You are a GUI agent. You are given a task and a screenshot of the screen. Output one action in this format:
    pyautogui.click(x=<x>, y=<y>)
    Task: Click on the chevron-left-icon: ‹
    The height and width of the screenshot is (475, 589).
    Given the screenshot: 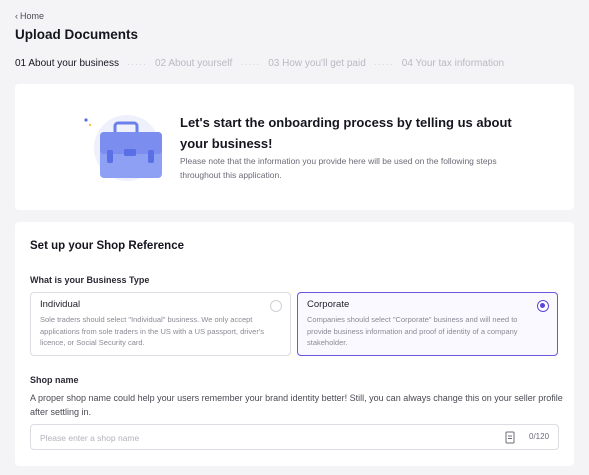 What is the action you would take?
    pyautogui.click(x=16, y=16)
    